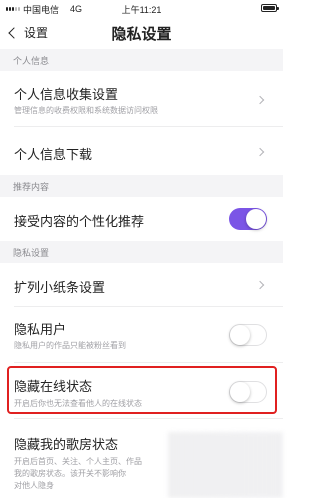  What do you see at coordinates (70, 473) in the screenshot?
I see `row-subtitle-line: 我的歌房状态。该开关不影响你` at bounding box center [70, 473].